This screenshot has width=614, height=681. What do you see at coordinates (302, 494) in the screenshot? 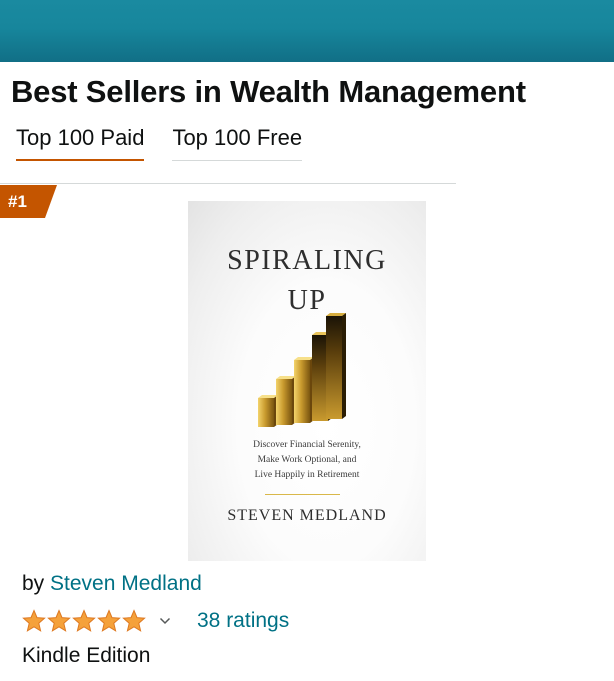
I see `cover-divider` at bounding box center [302, 494].